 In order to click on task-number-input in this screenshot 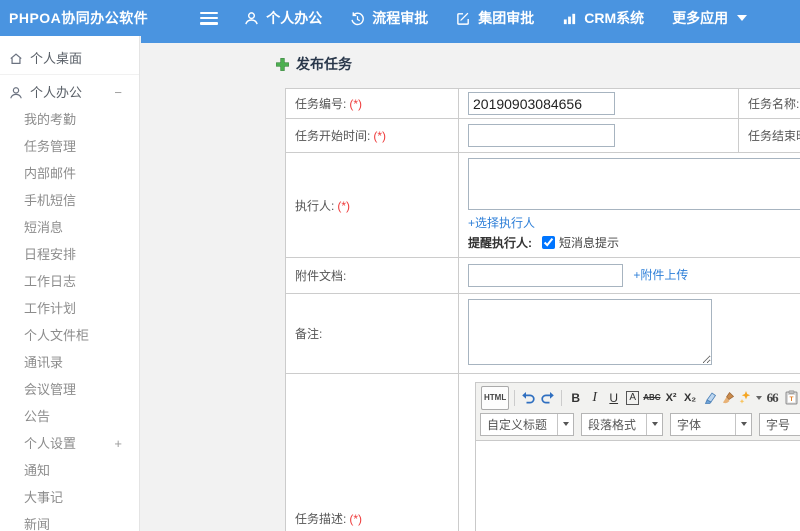, I will do `click(541, 103)`.